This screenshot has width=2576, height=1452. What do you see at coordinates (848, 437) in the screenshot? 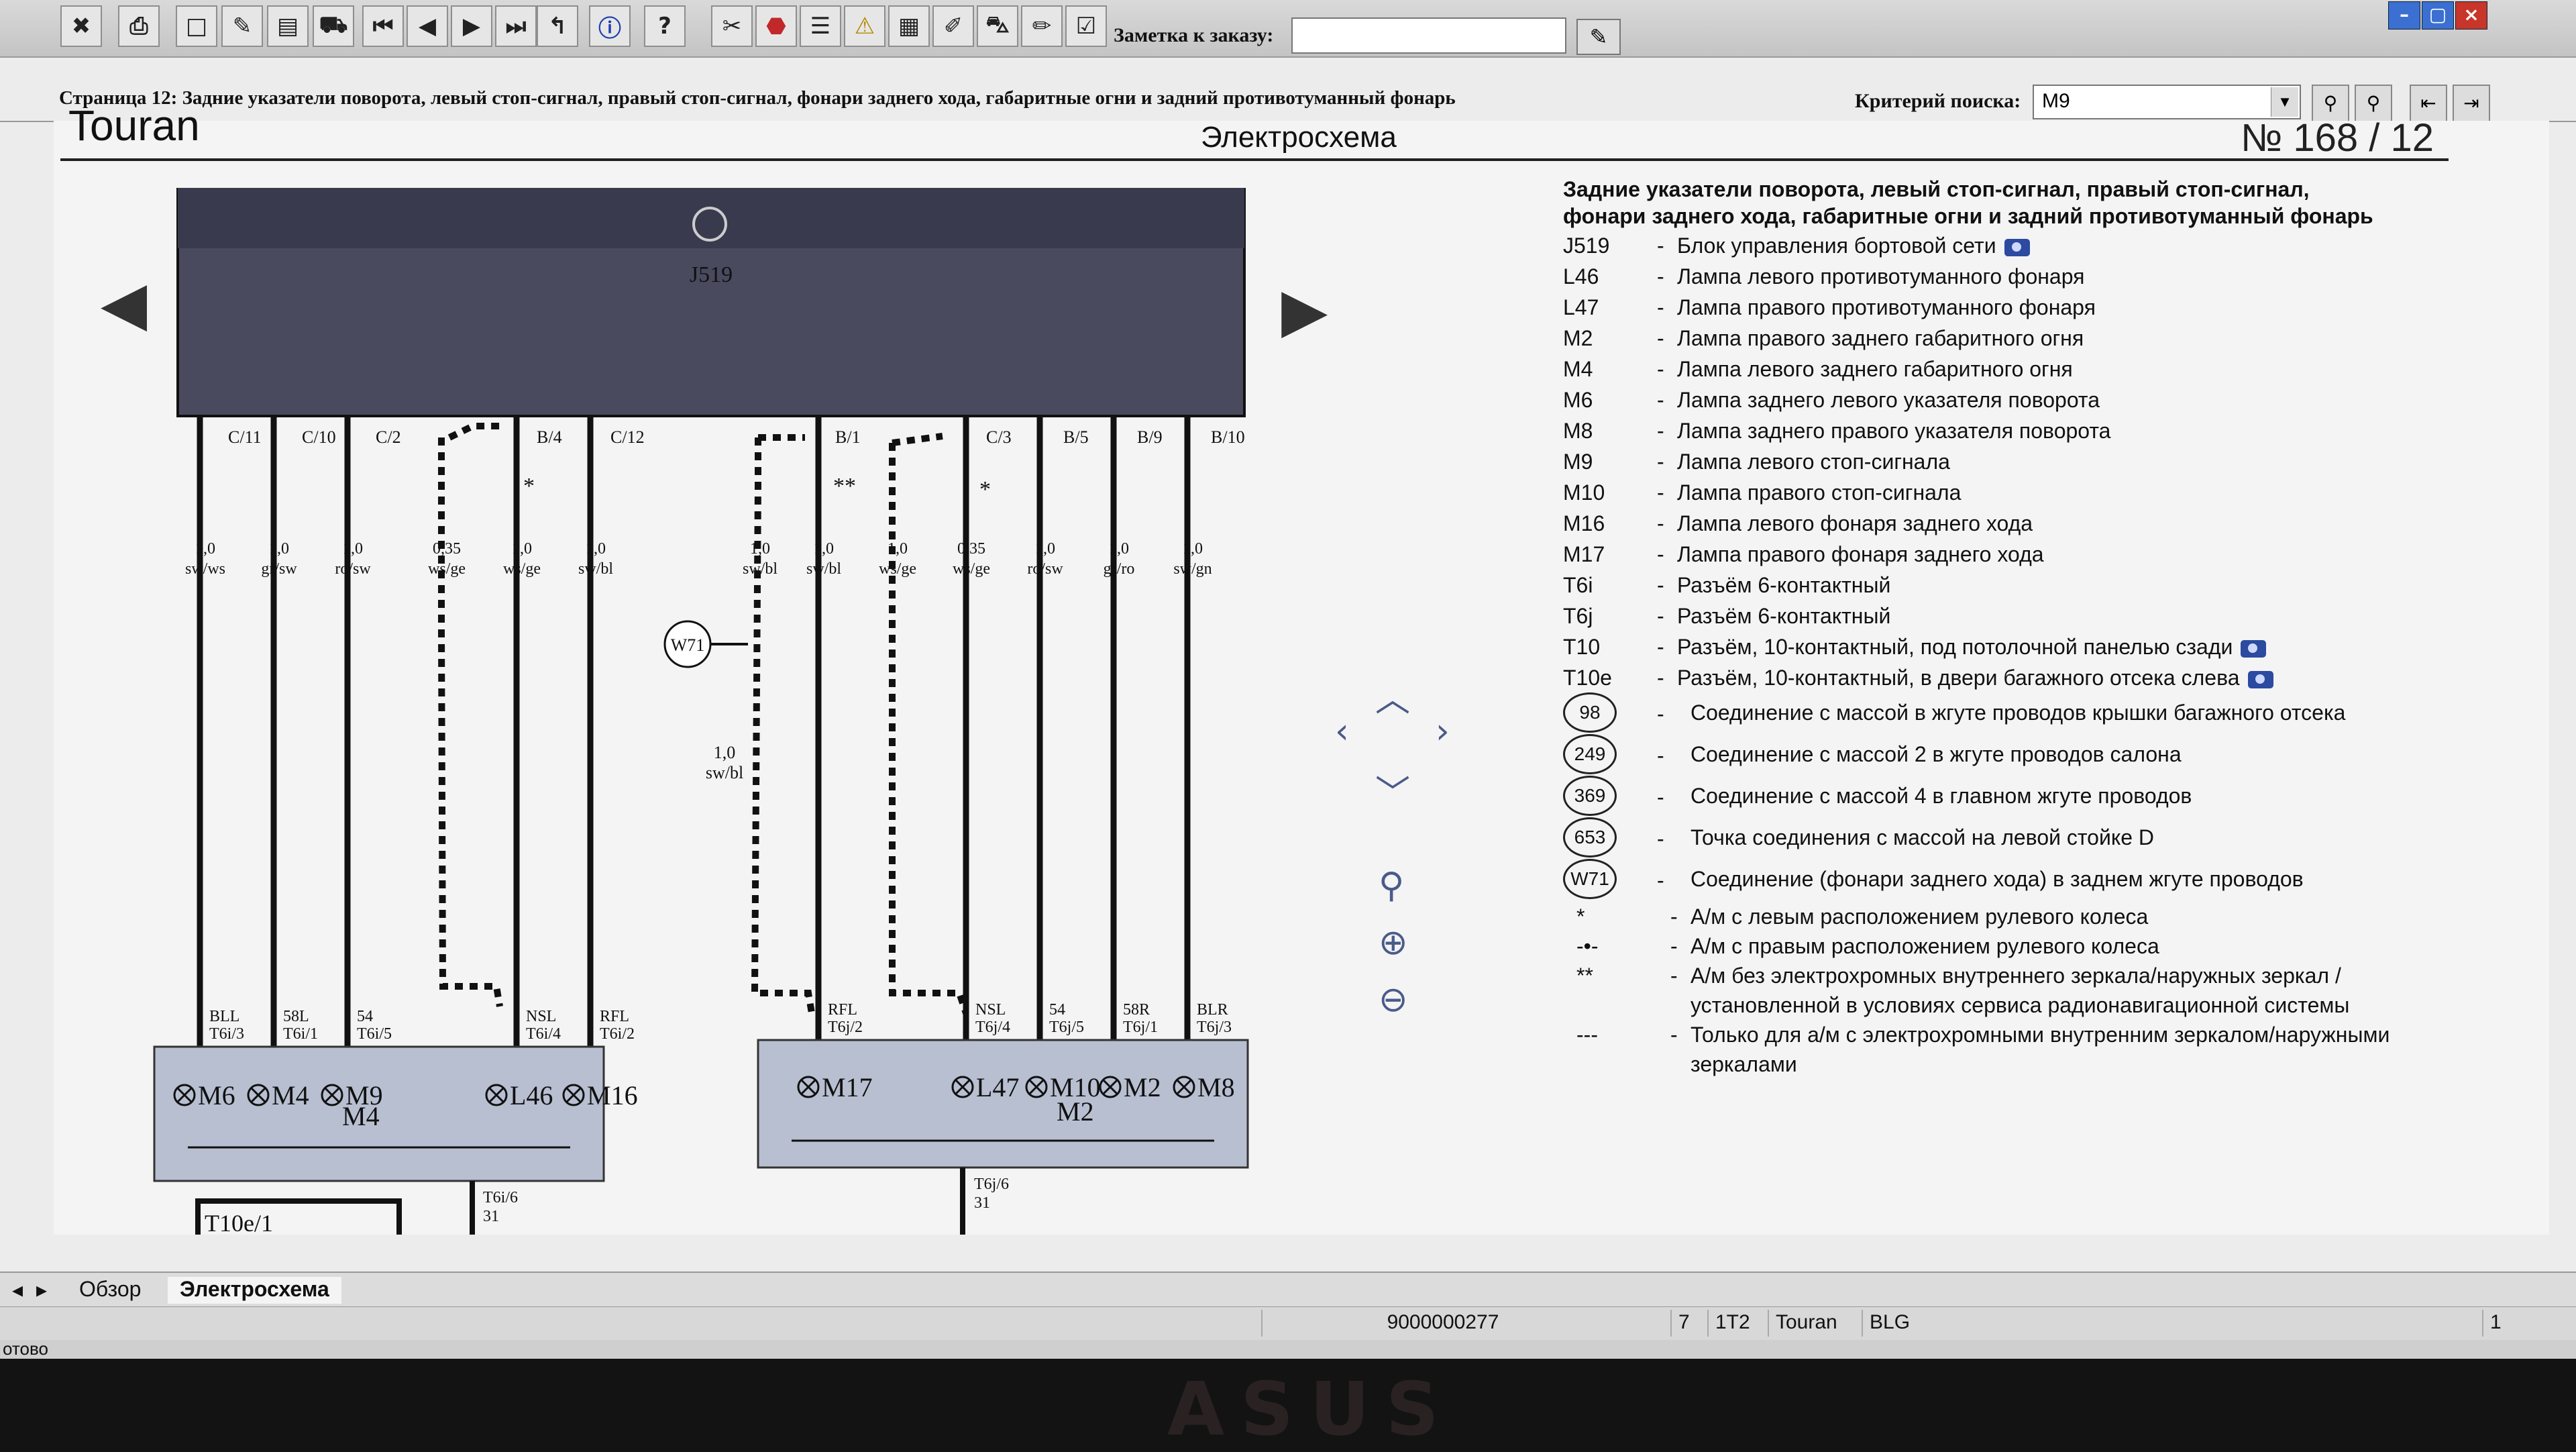
I see `pin-label: B/1` at bounding box center [848, 437].